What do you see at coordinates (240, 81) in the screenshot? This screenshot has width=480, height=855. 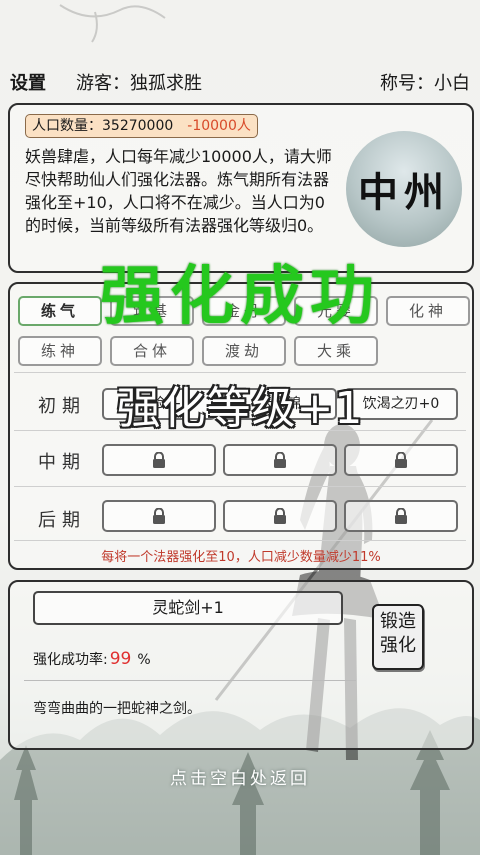 I see `top-bar: 设置 游客：独孤求胜 称号：小白` at bounding box center [240, 81].